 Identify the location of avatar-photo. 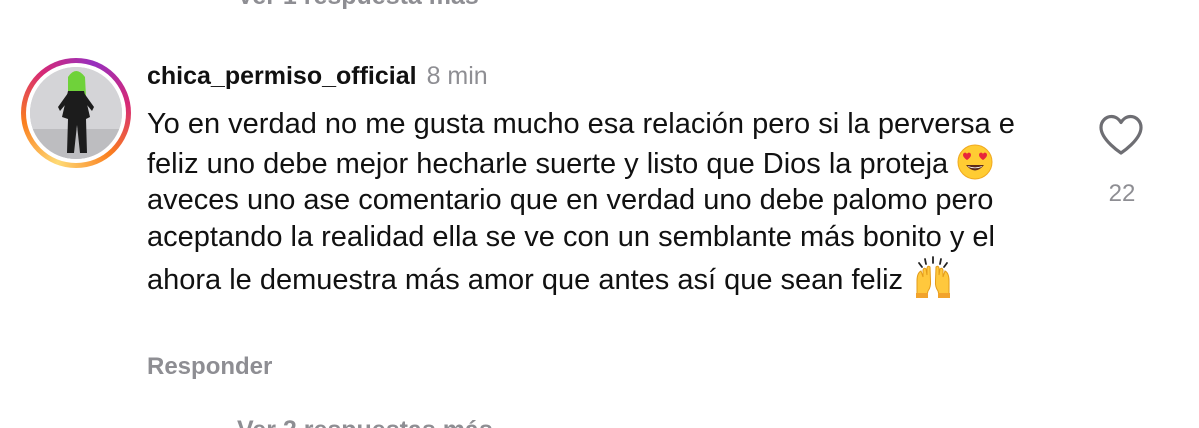
(76, 113).